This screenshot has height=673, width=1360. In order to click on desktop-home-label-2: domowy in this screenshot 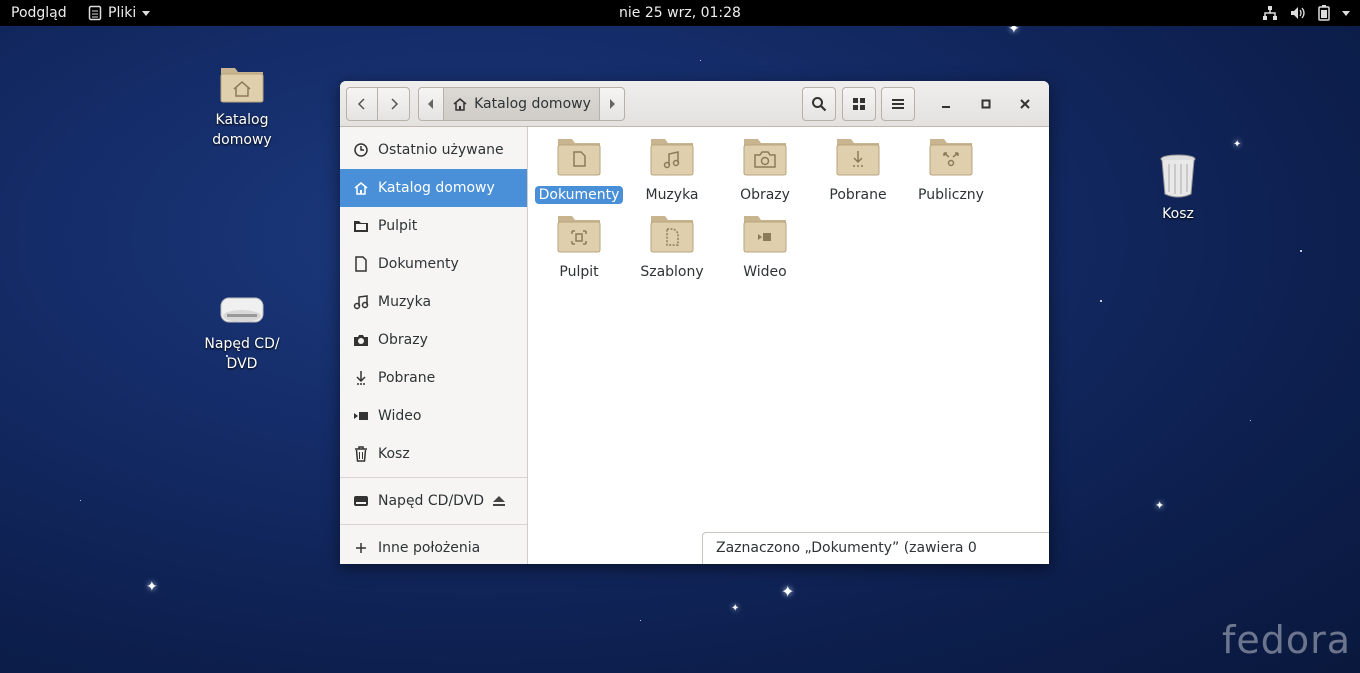, I will do `click(242, 140)`.